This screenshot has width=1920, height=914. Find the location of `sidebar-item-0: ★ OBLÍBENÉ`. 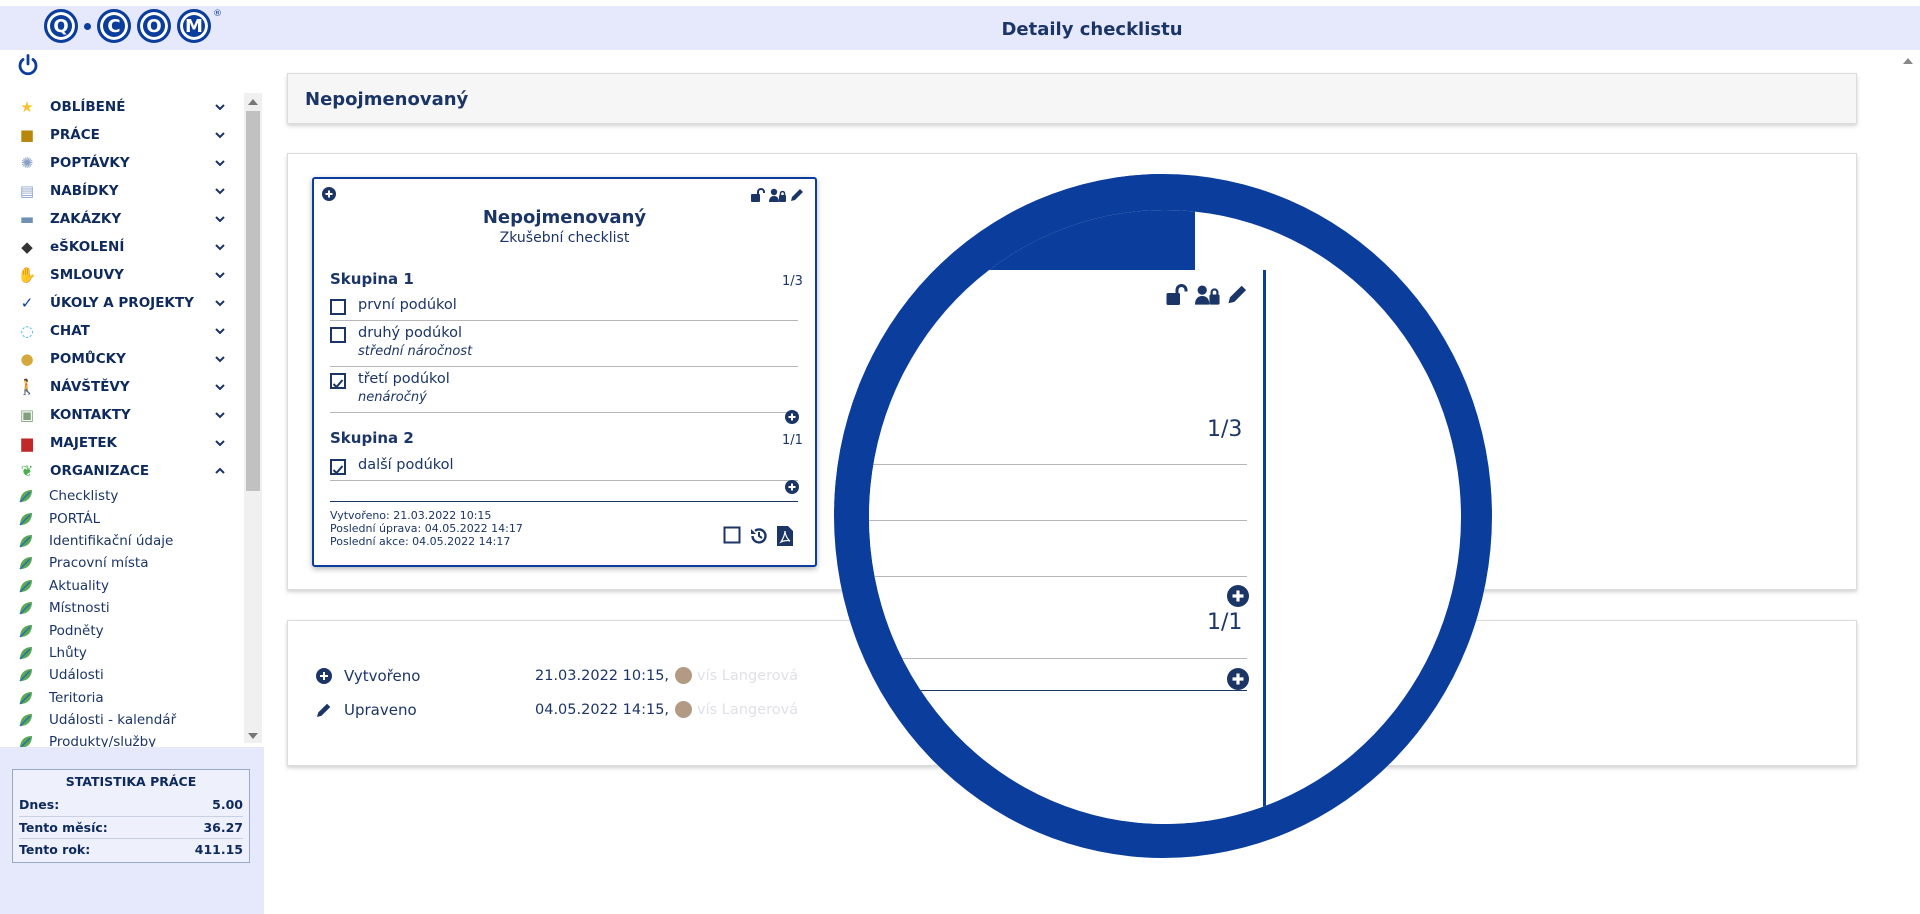

sidebar-item-0: ★ OBLÍBENÉ is located at coordinates (122, 107).